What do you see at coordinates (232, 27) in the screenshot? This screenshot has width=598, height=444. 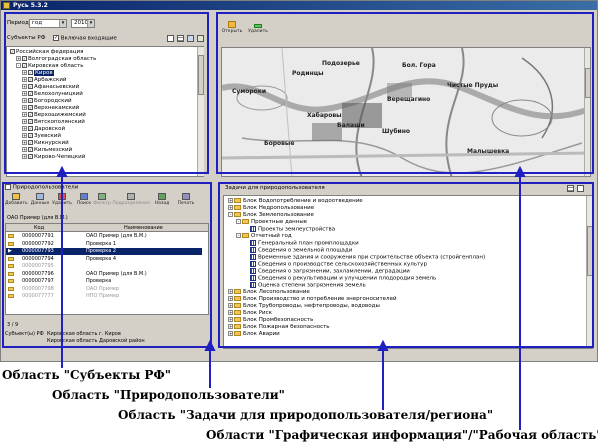 I see `open-button: Открыть` at bounding box center [232, 27].